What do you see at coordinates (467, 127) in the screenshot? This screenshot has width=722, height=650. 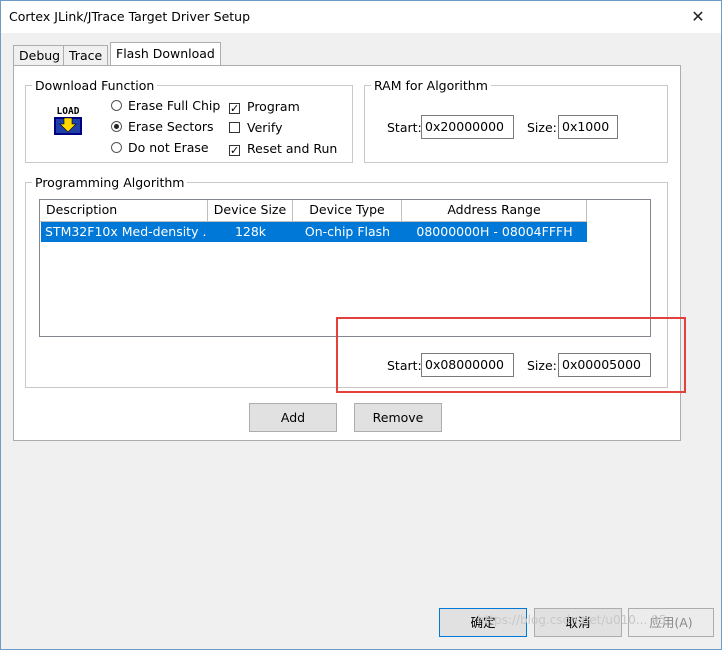 I see `ram-start-input: 0x20000000` at bounding box center [467, 127].